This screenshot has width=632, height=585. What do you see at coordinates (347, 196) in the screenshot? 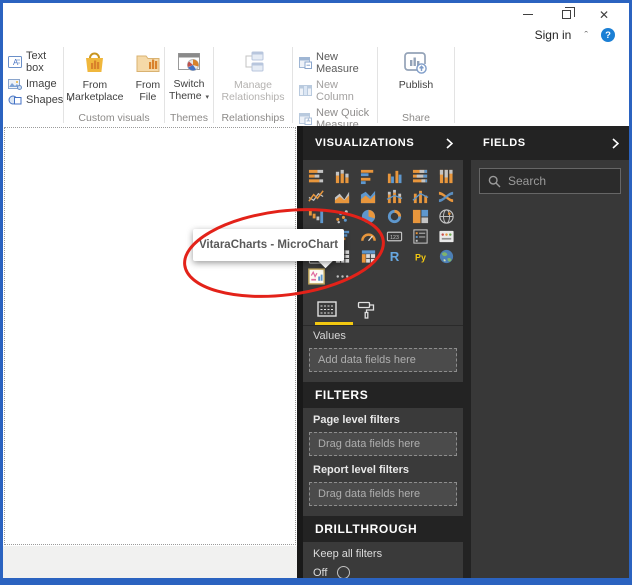
I see `viz-area-icon` at bounding box center [347, 196].